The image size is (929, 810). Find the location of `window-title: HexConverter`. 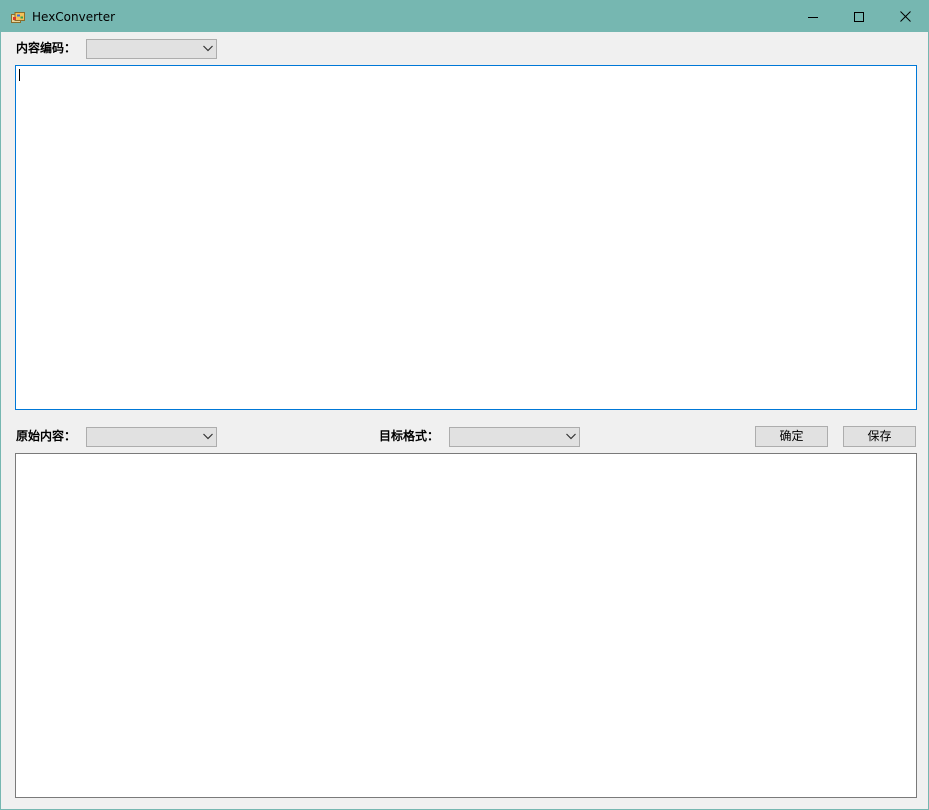

window-title: HexConverter is located at coordinates (74, 17).